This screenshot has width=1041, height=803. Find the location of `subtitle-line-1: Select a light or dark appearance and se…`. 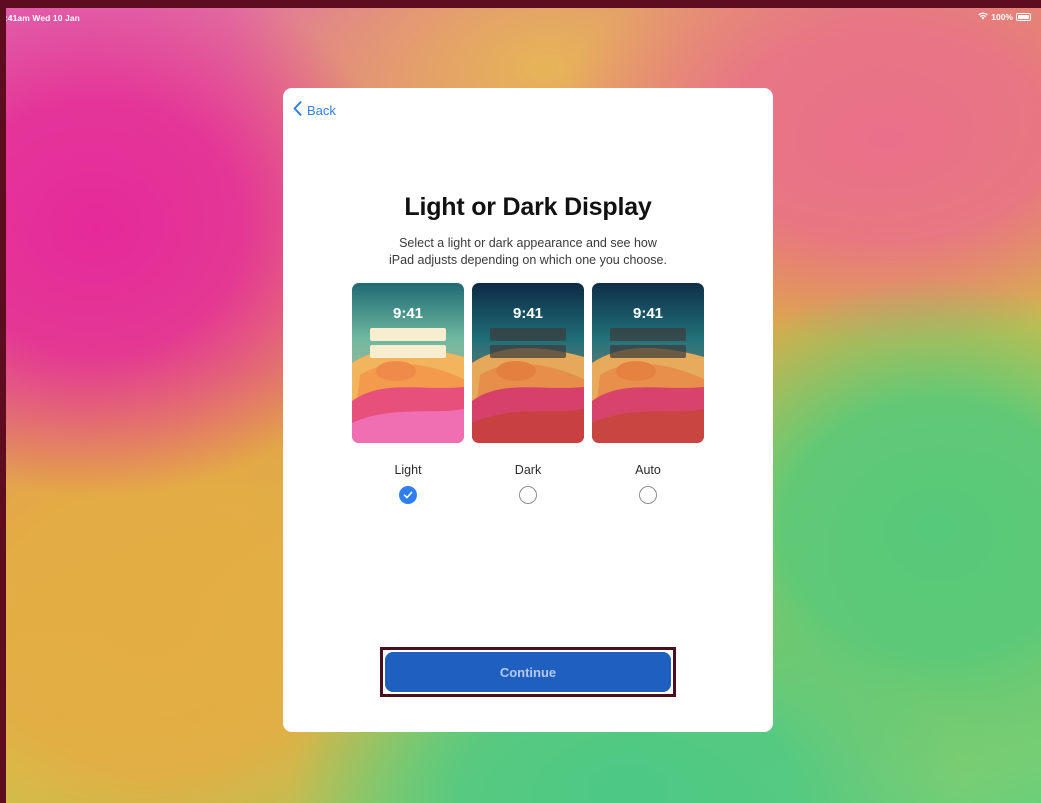

subtitle-line-1: Select a light or dark appearance and se… is located at coordinates (528, 243).